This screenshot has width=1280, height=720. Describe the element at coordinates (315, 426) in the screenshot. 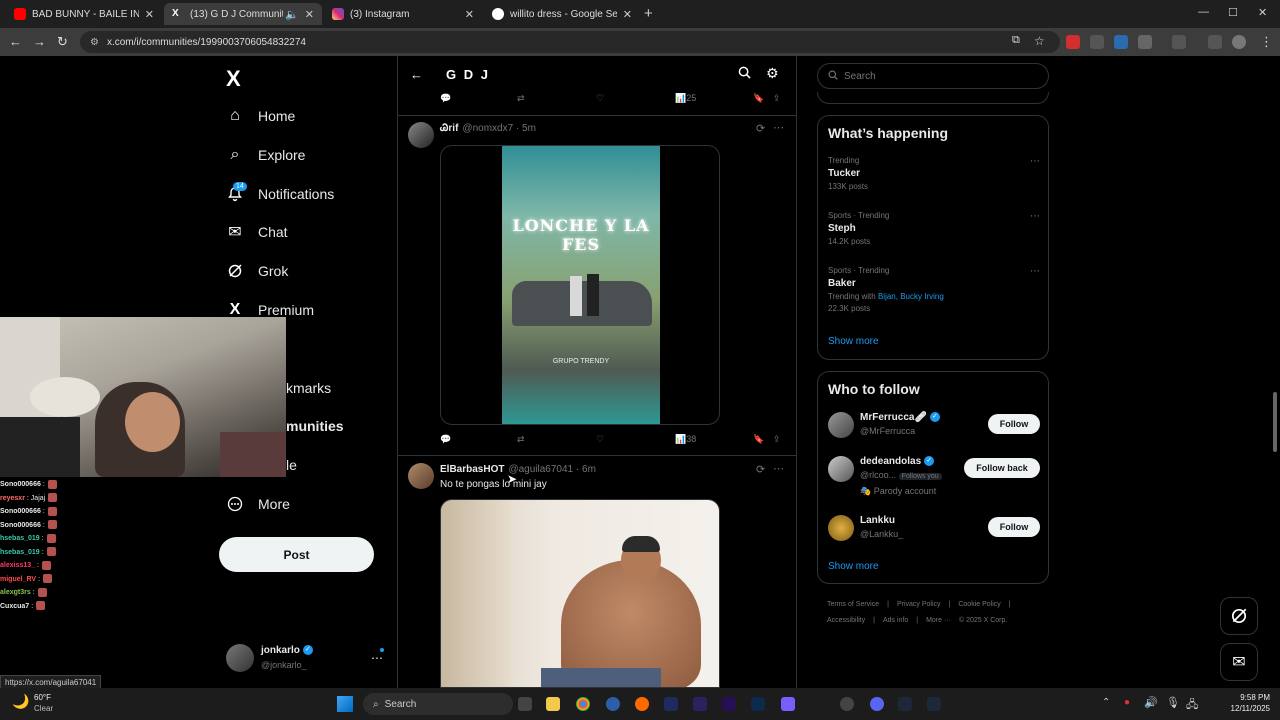

I see `nav-communities: munities` at that location.